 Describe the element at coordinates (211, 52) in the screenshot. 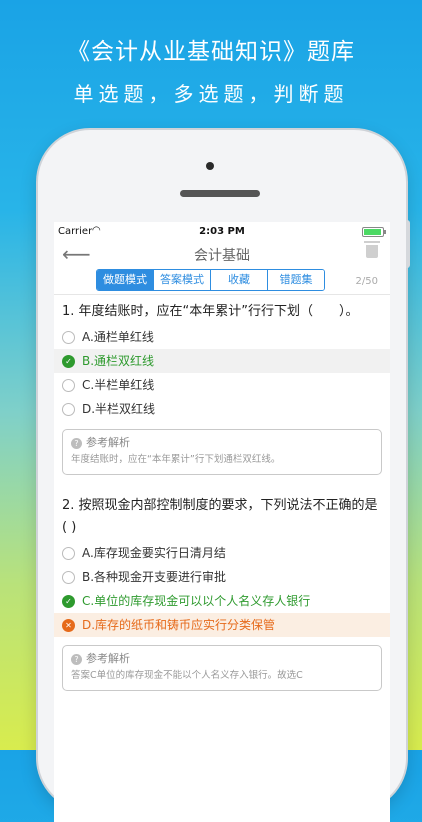

I see `promo-headline: 《会计从业基础知识》题库` at that location.